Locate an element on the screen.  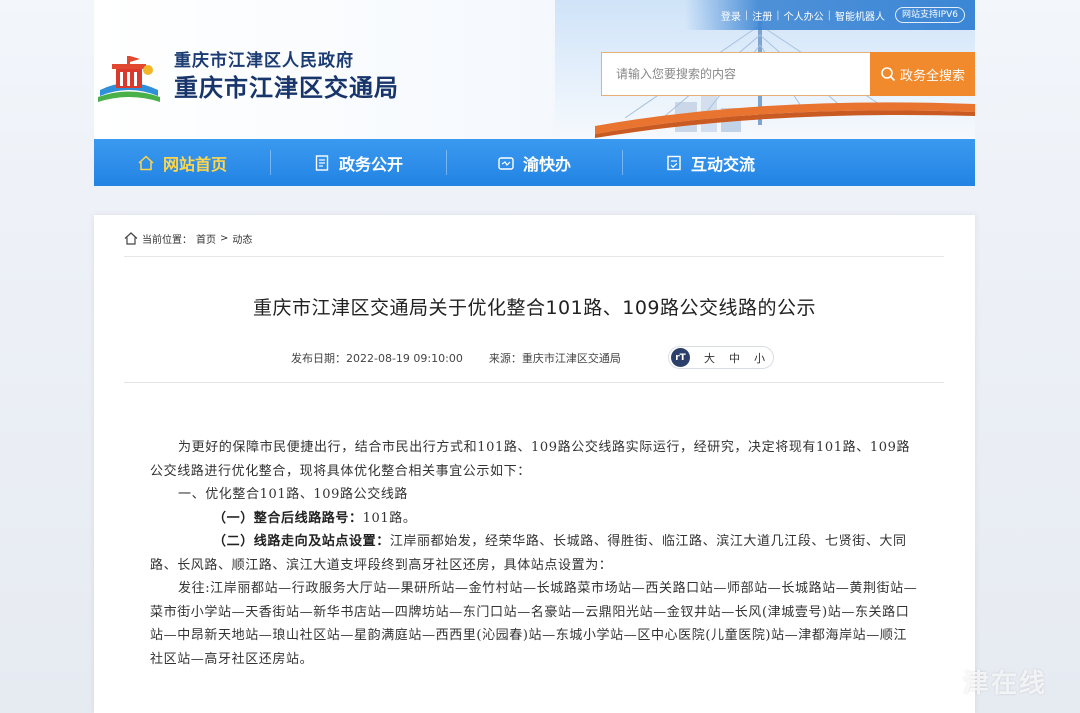
nav-item-government-affairs: 政务公开 is located at coordinates (358, 162).